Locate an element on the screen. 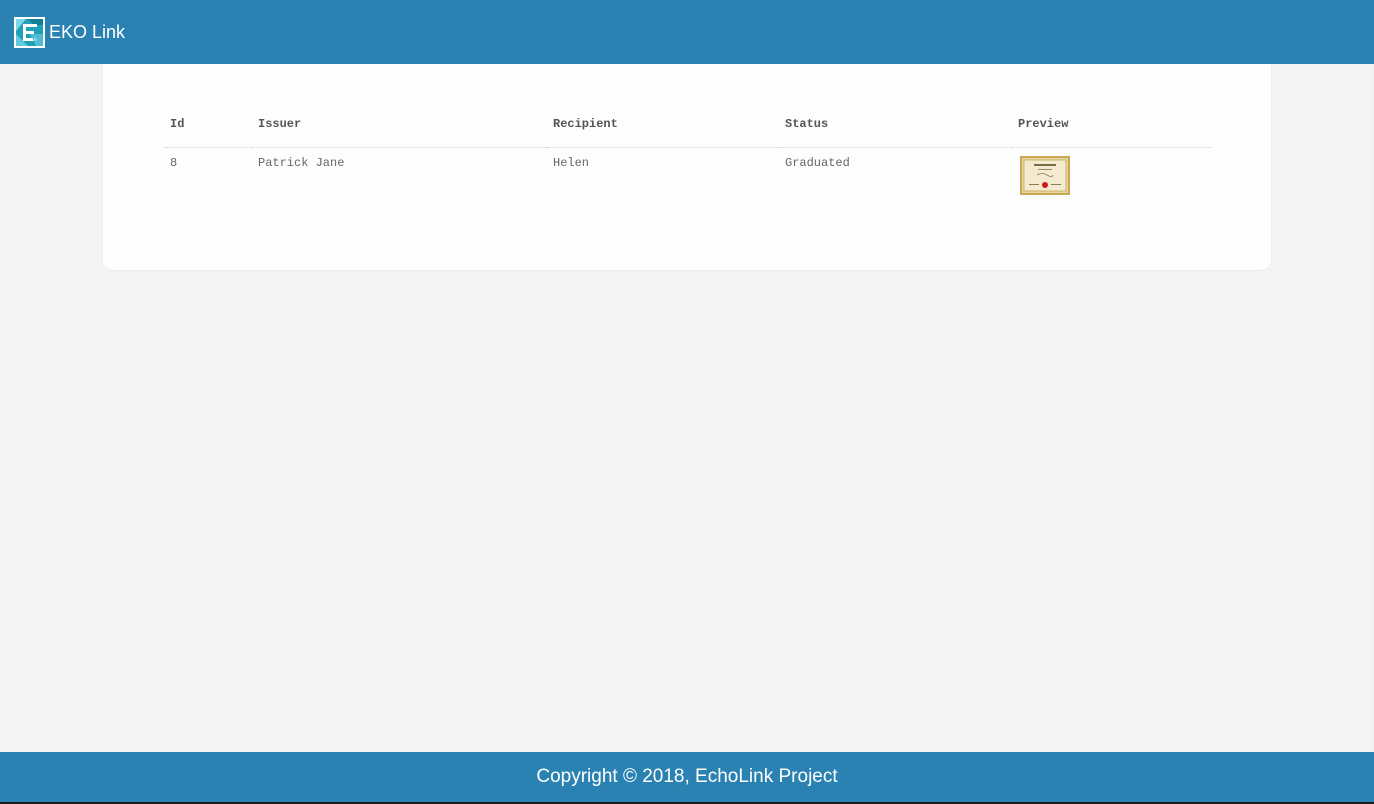 This screenshot has height=804, width=1374. cell-id: 8 is located at coordinates (174, 163).